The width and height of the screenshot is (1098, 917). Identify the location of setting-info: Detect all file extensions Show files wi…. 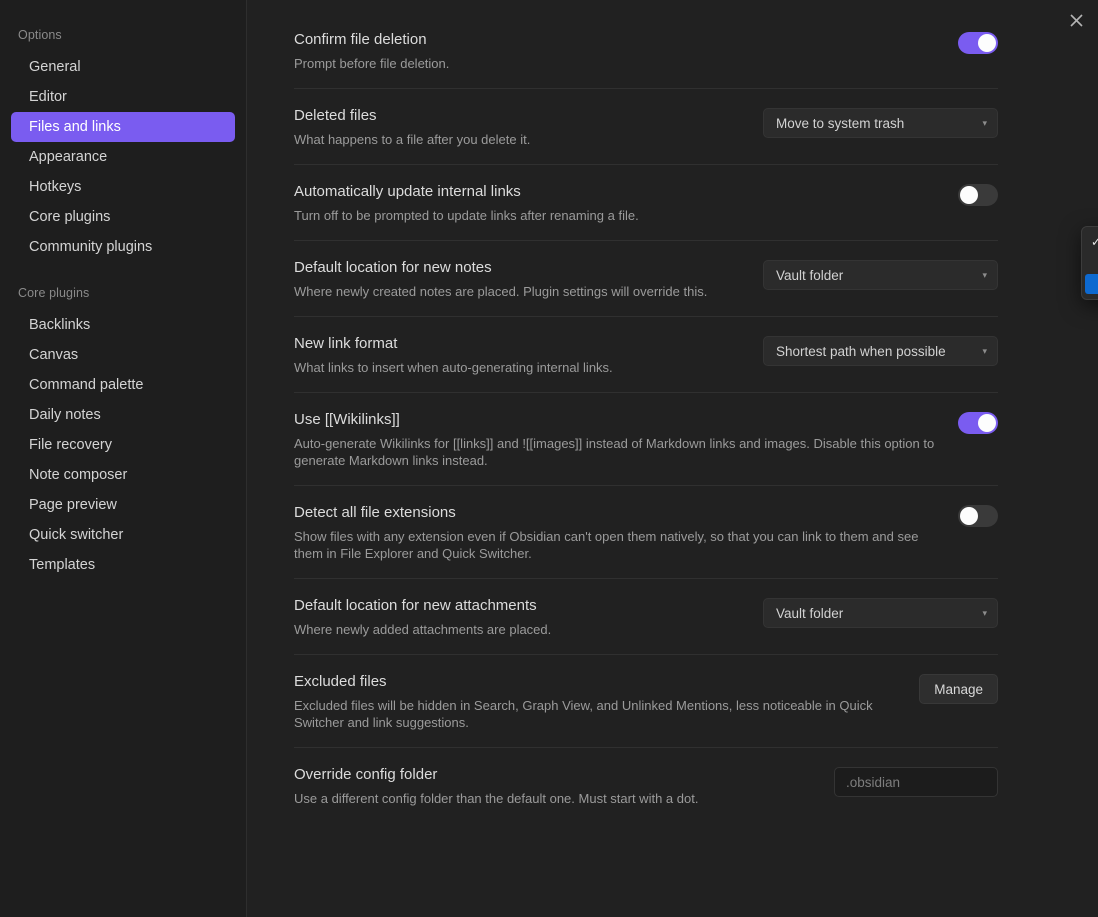
(617, 532).